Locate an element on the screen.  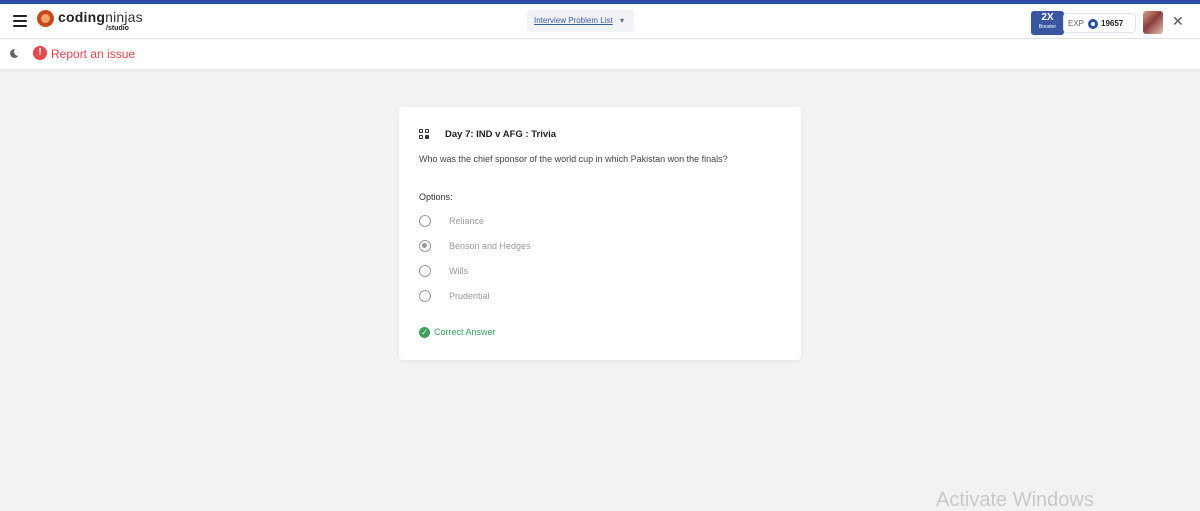
exp-label: EXP is located at coordinates (1076, 23).